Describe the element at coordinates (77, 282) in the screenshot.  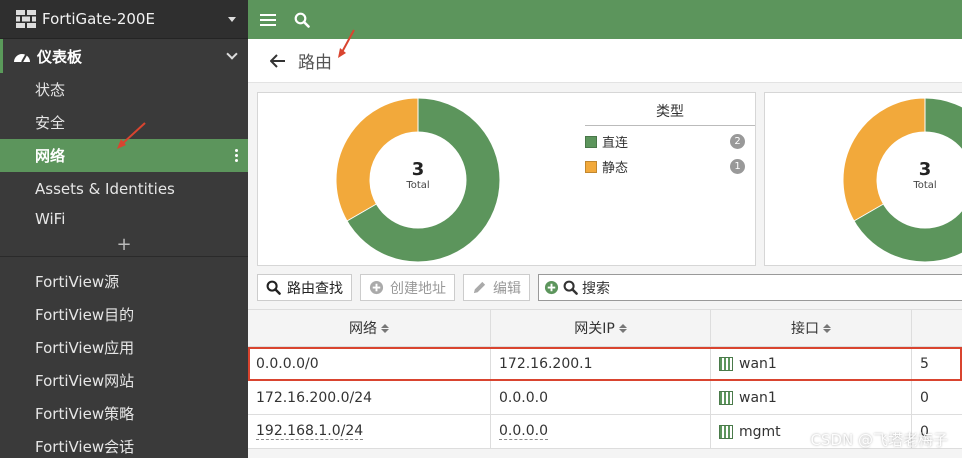
I see `sidebar-item-label: FortiView源` at that location.